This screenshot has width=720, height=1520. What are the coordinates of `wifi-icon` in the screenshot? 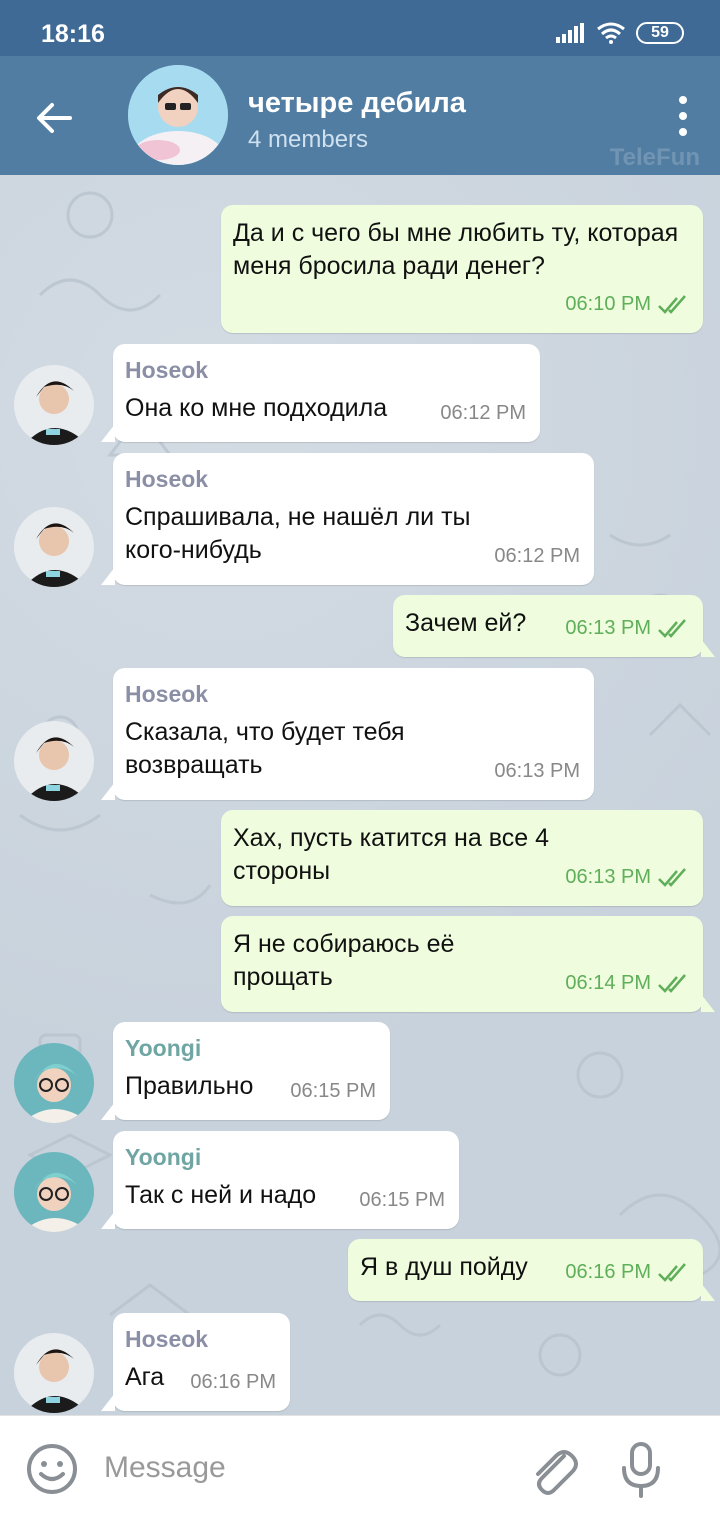 It's located at (611, 33).